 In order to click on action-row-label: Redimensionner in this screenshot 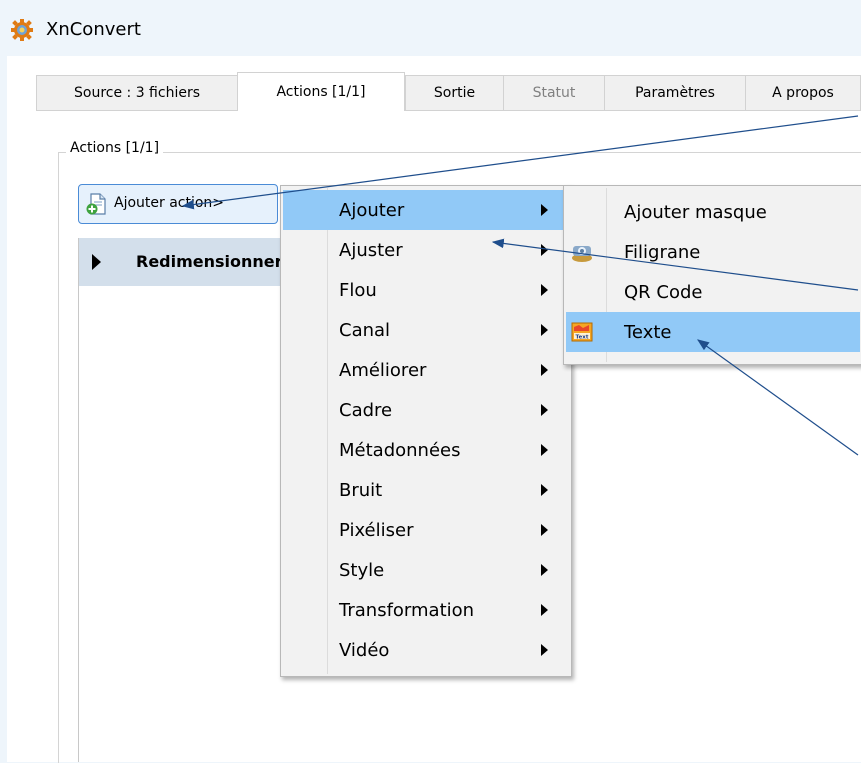, I will do `click(209, 261)`.